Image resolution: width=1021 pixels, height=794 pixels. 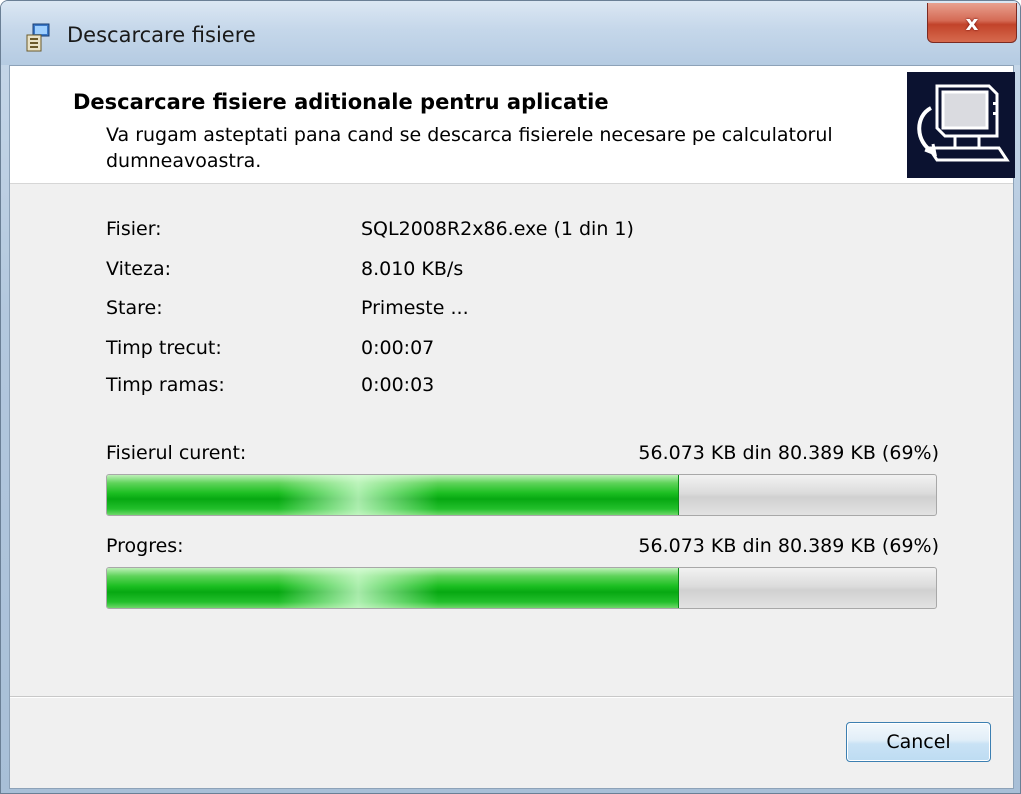 I want to click on speed-label: Viteza:, so click(x=139, y=269).